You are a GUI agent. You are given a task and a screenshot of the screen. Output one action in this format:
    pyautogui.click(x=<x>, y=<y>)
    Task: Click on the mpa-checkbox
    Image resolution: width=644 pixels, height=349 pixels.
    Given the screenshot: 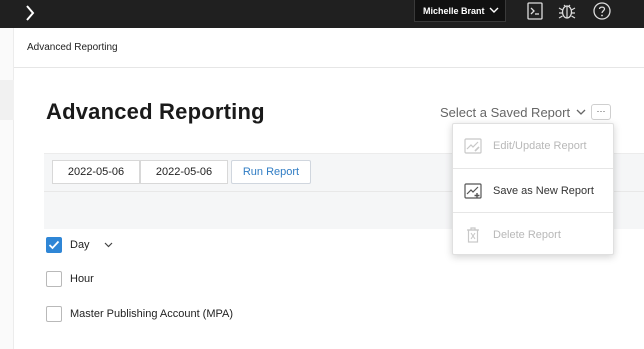 What is the action you would take?
    pyautogui.click(x=54, y=314)
    